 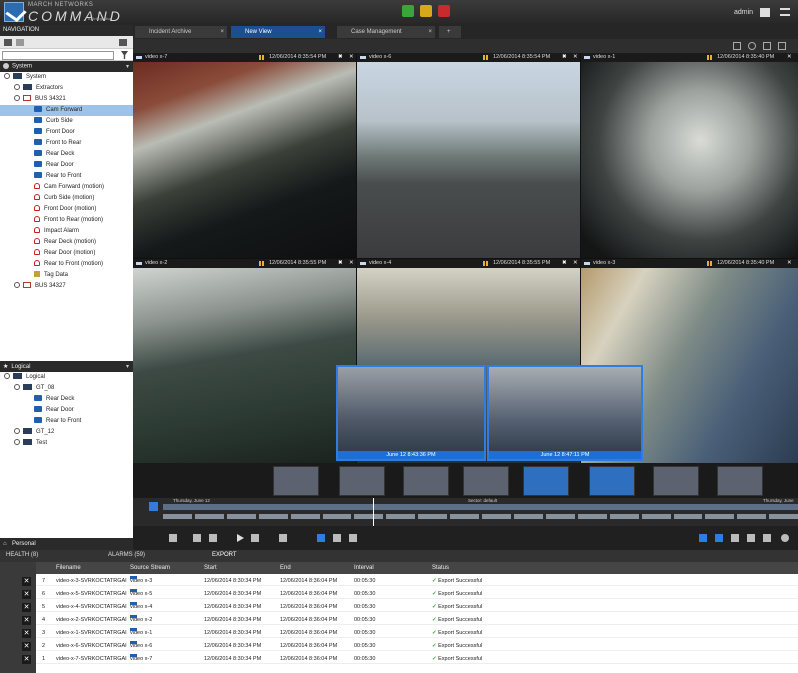 What do you see at coordinates (278, 32) in the screenshot?
I see `tab-new-view: New View ×` at bounding box center [278, 32].